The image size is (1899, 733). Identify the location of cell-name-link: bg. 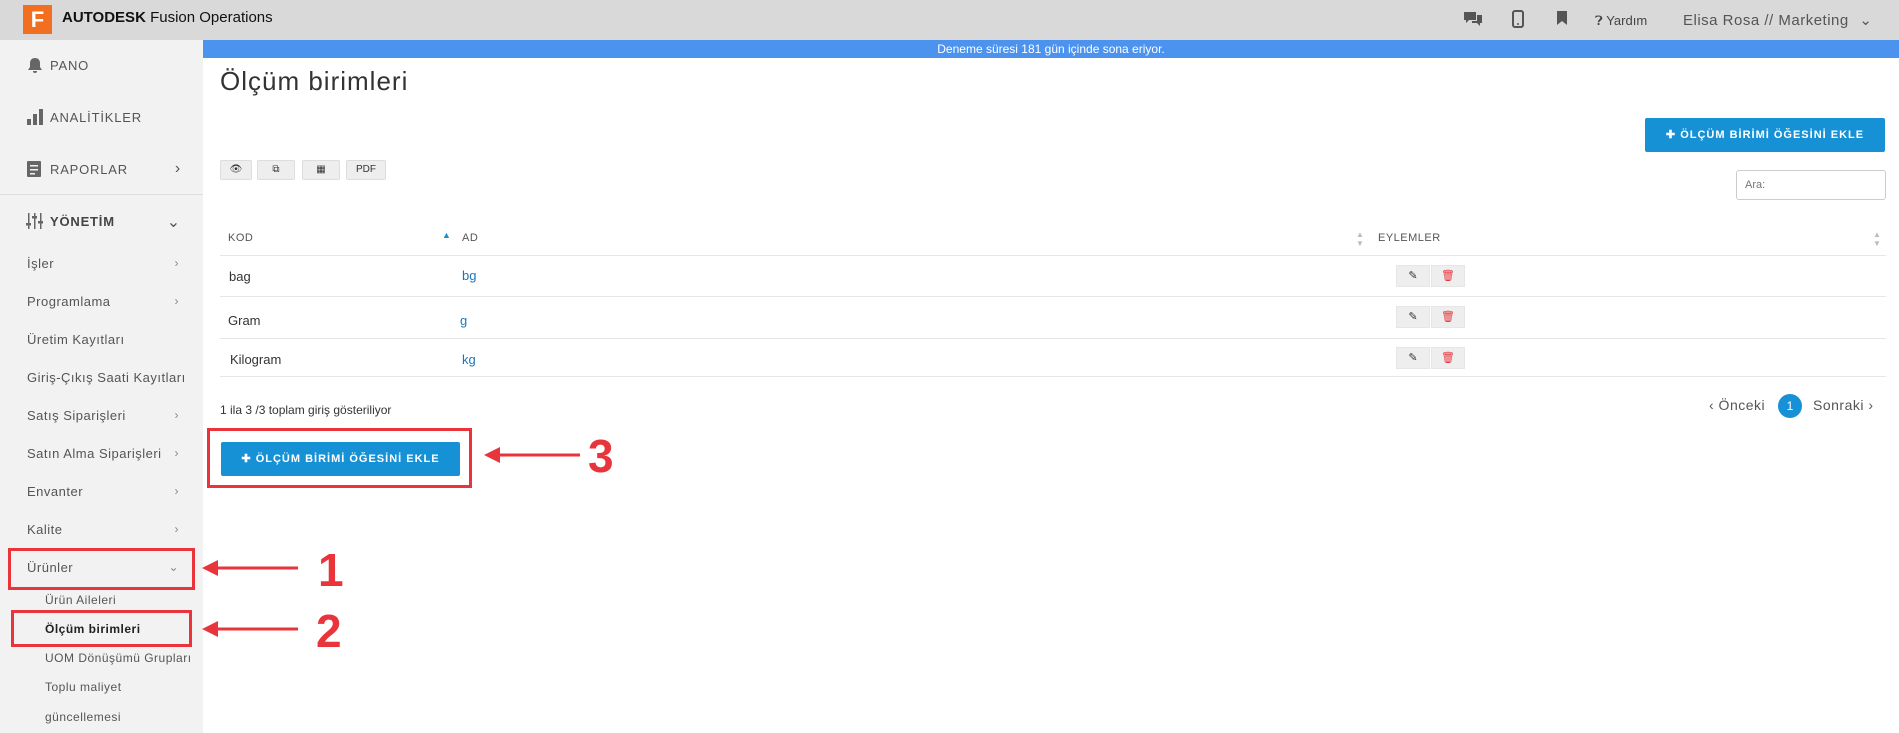
(469, 275).